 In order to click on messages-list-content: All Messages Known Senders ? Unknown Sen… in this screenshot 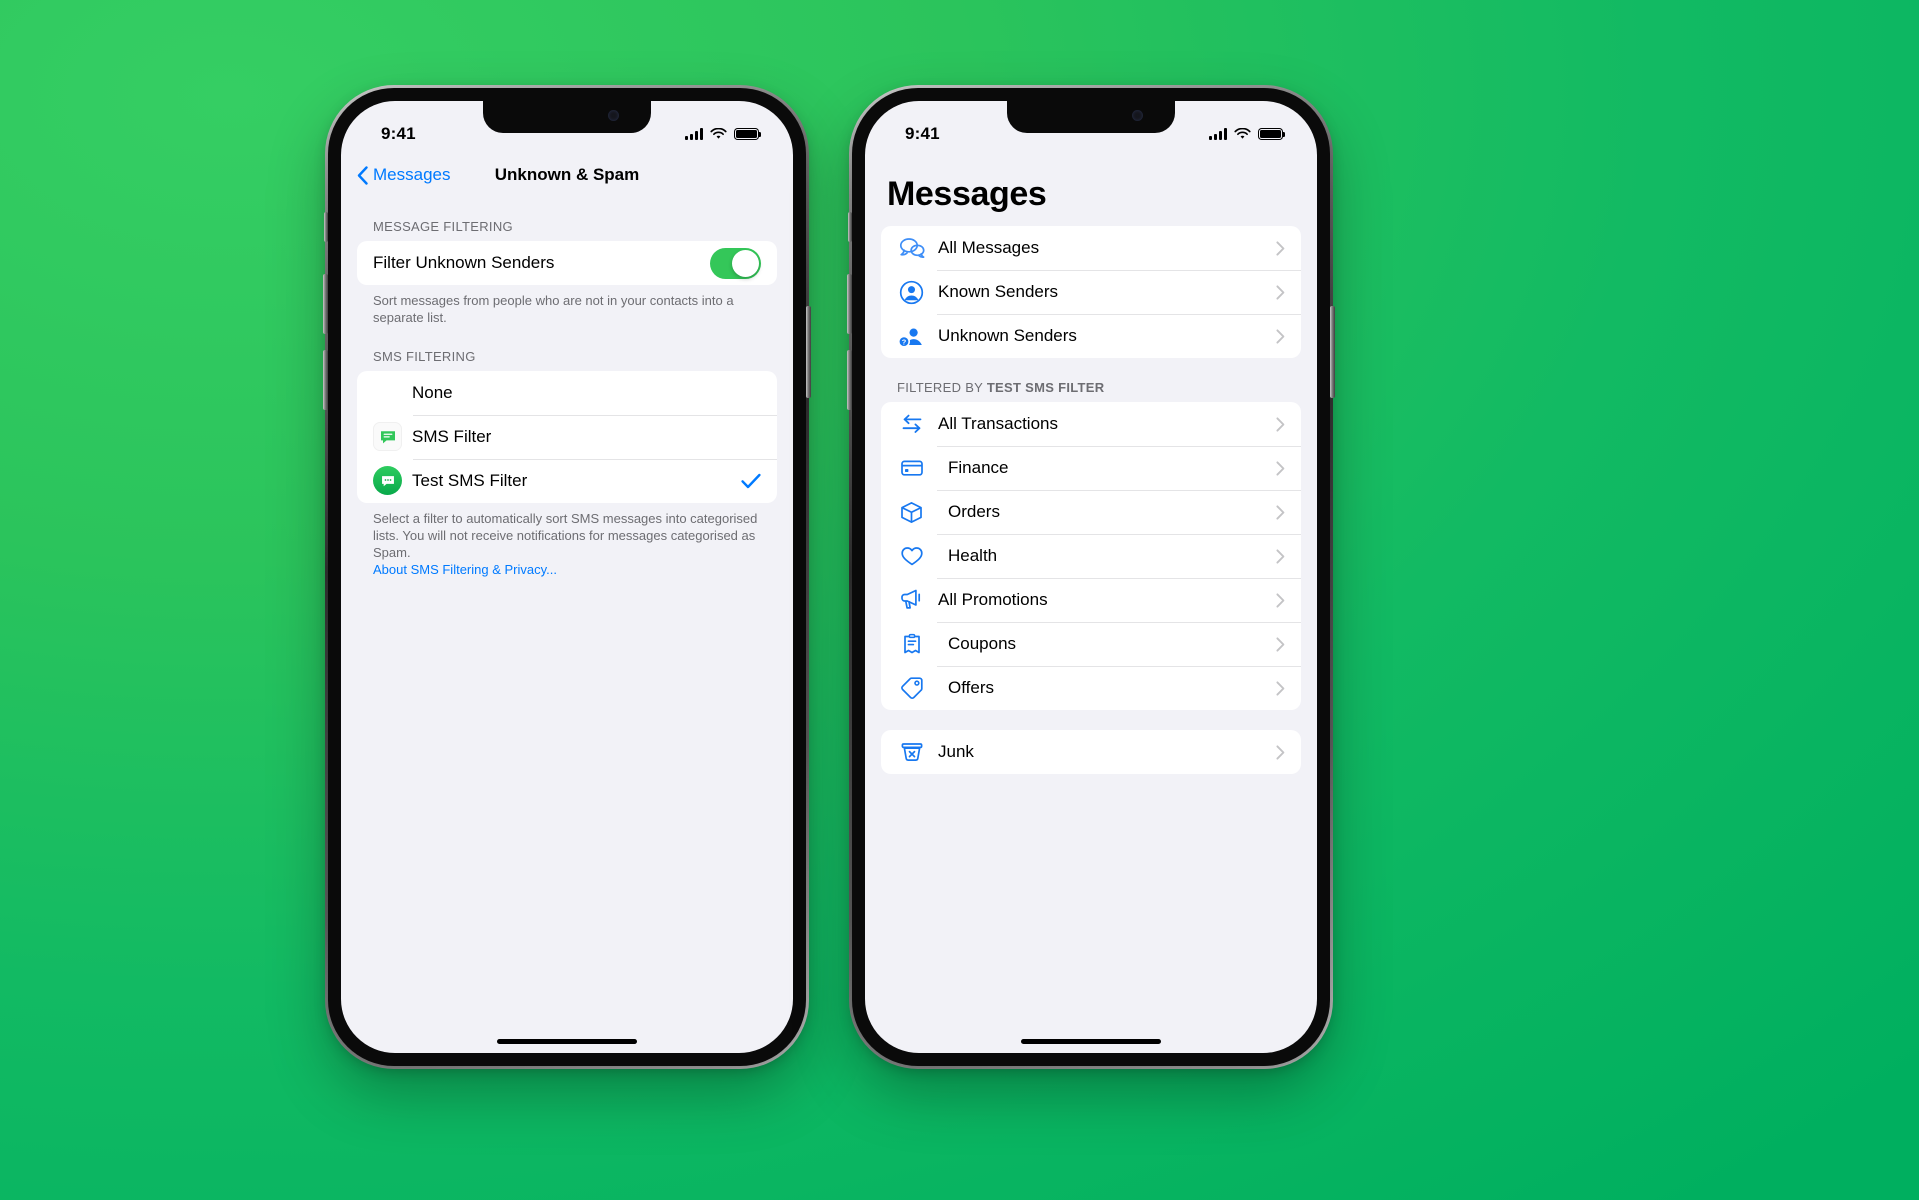, I will do `click(1091, 500)`.